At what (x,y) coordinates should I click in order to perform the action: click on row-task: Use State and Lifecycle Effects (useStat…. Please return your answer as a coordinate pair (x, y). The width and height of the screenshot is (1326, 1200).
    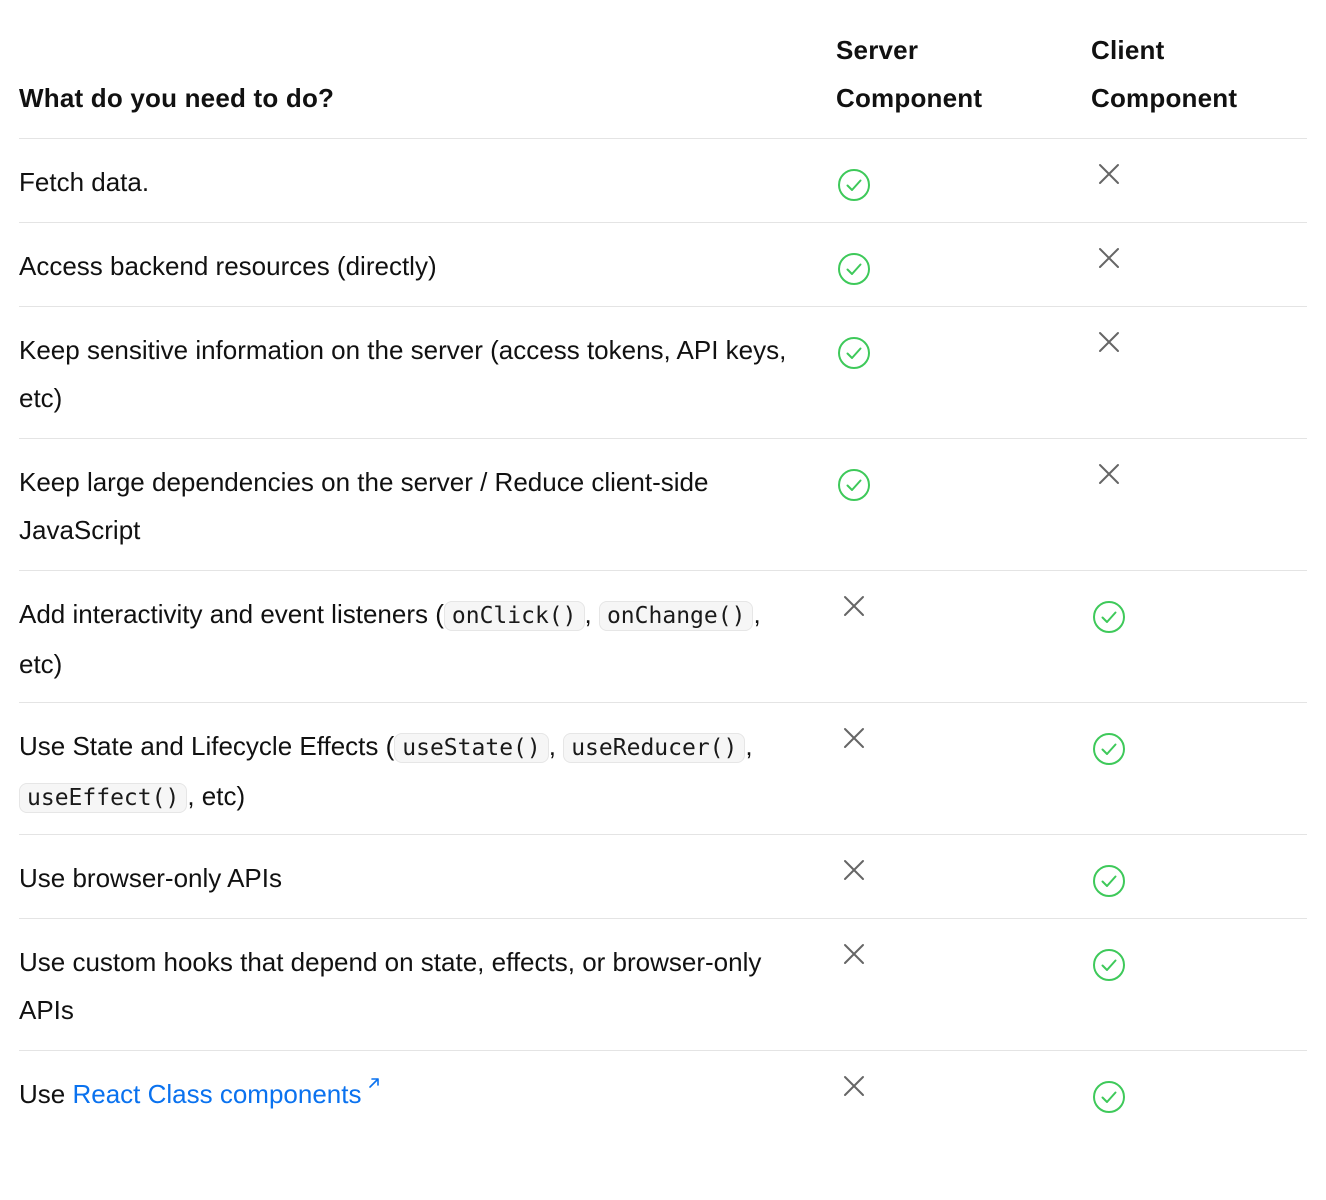
    Looking at the image, I should click on (414, 772).